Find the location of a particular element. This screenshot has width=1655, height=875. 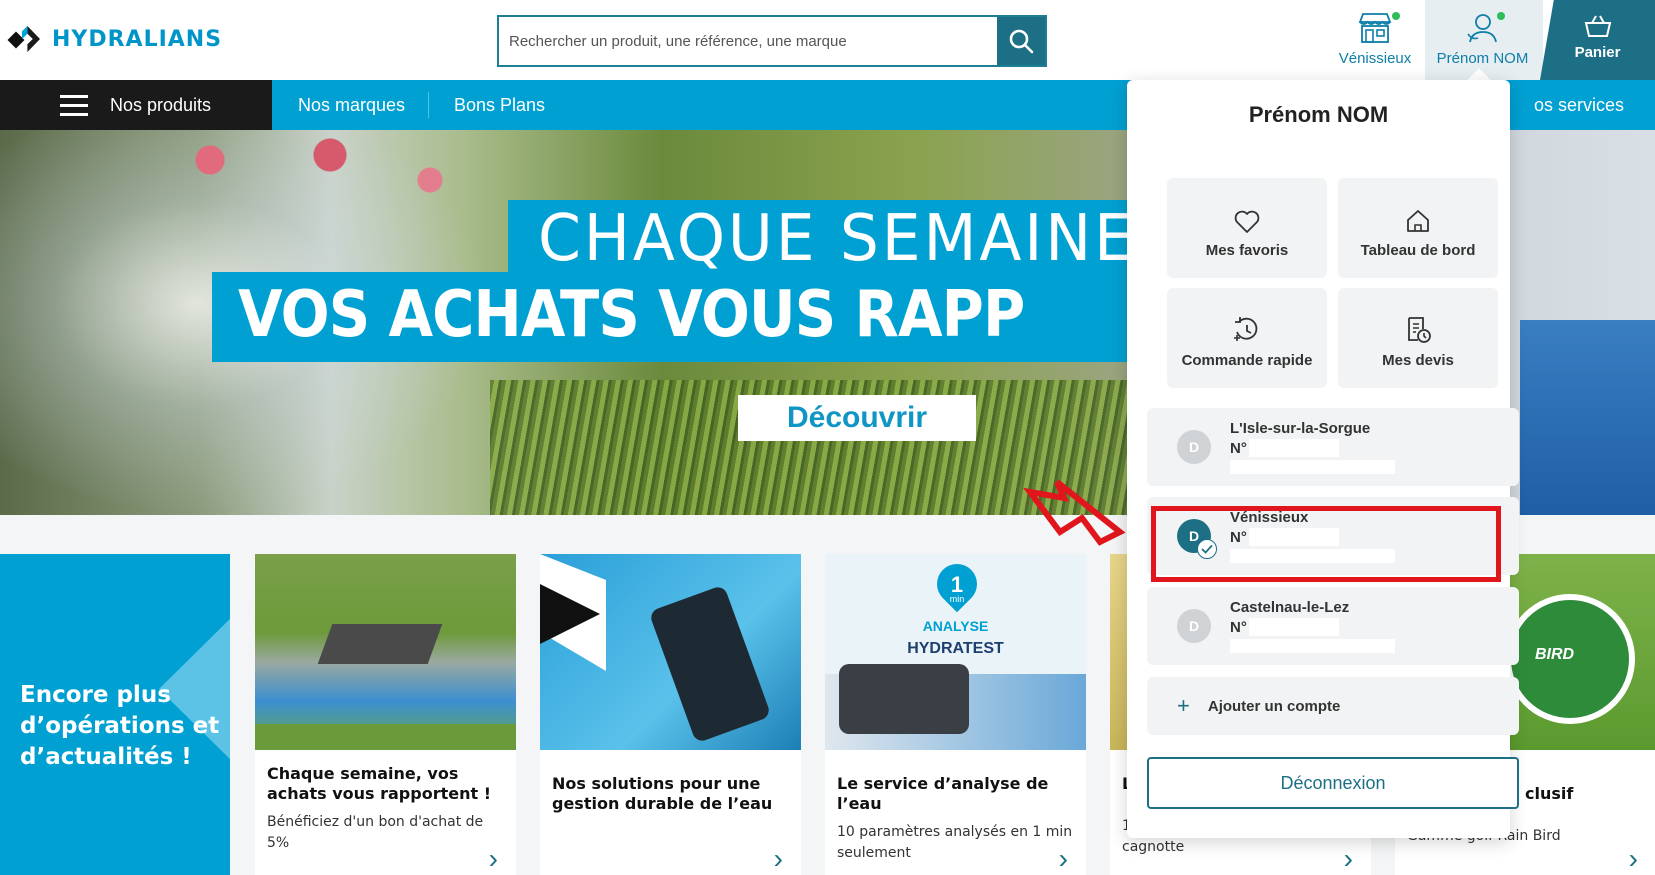

nav-link-brands: Nos marques is located at coordinates (351, 105).